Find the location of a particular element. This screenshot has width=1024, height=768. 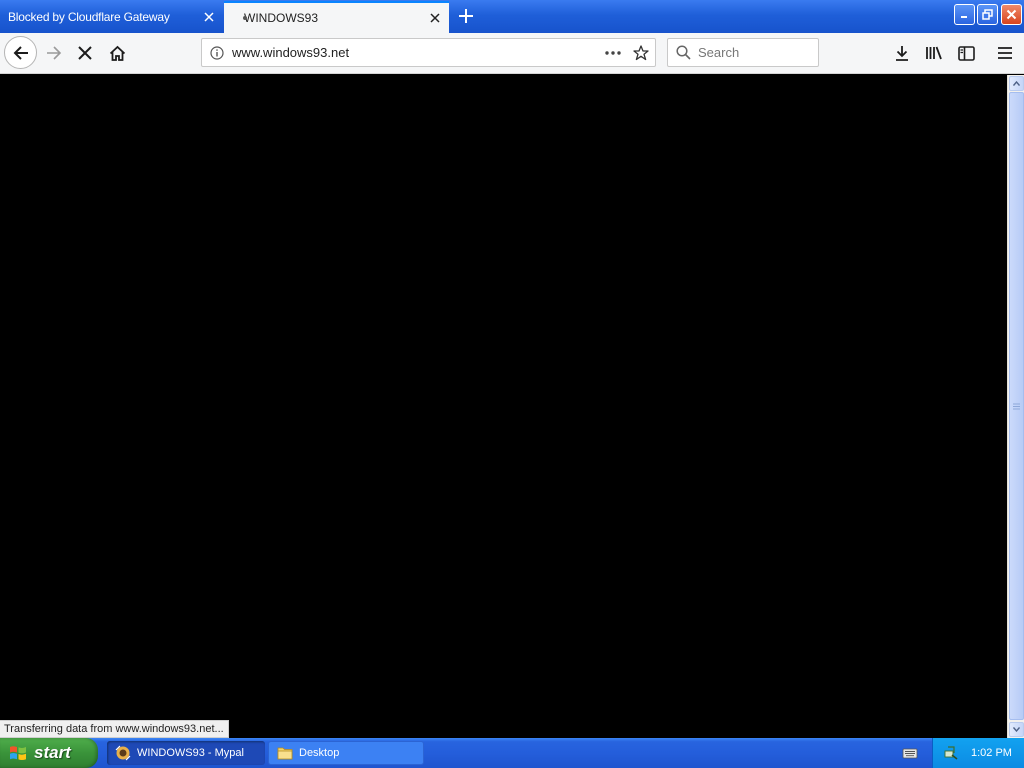

taskbar-item-label: Desktop is located at coordinates (319, 753).